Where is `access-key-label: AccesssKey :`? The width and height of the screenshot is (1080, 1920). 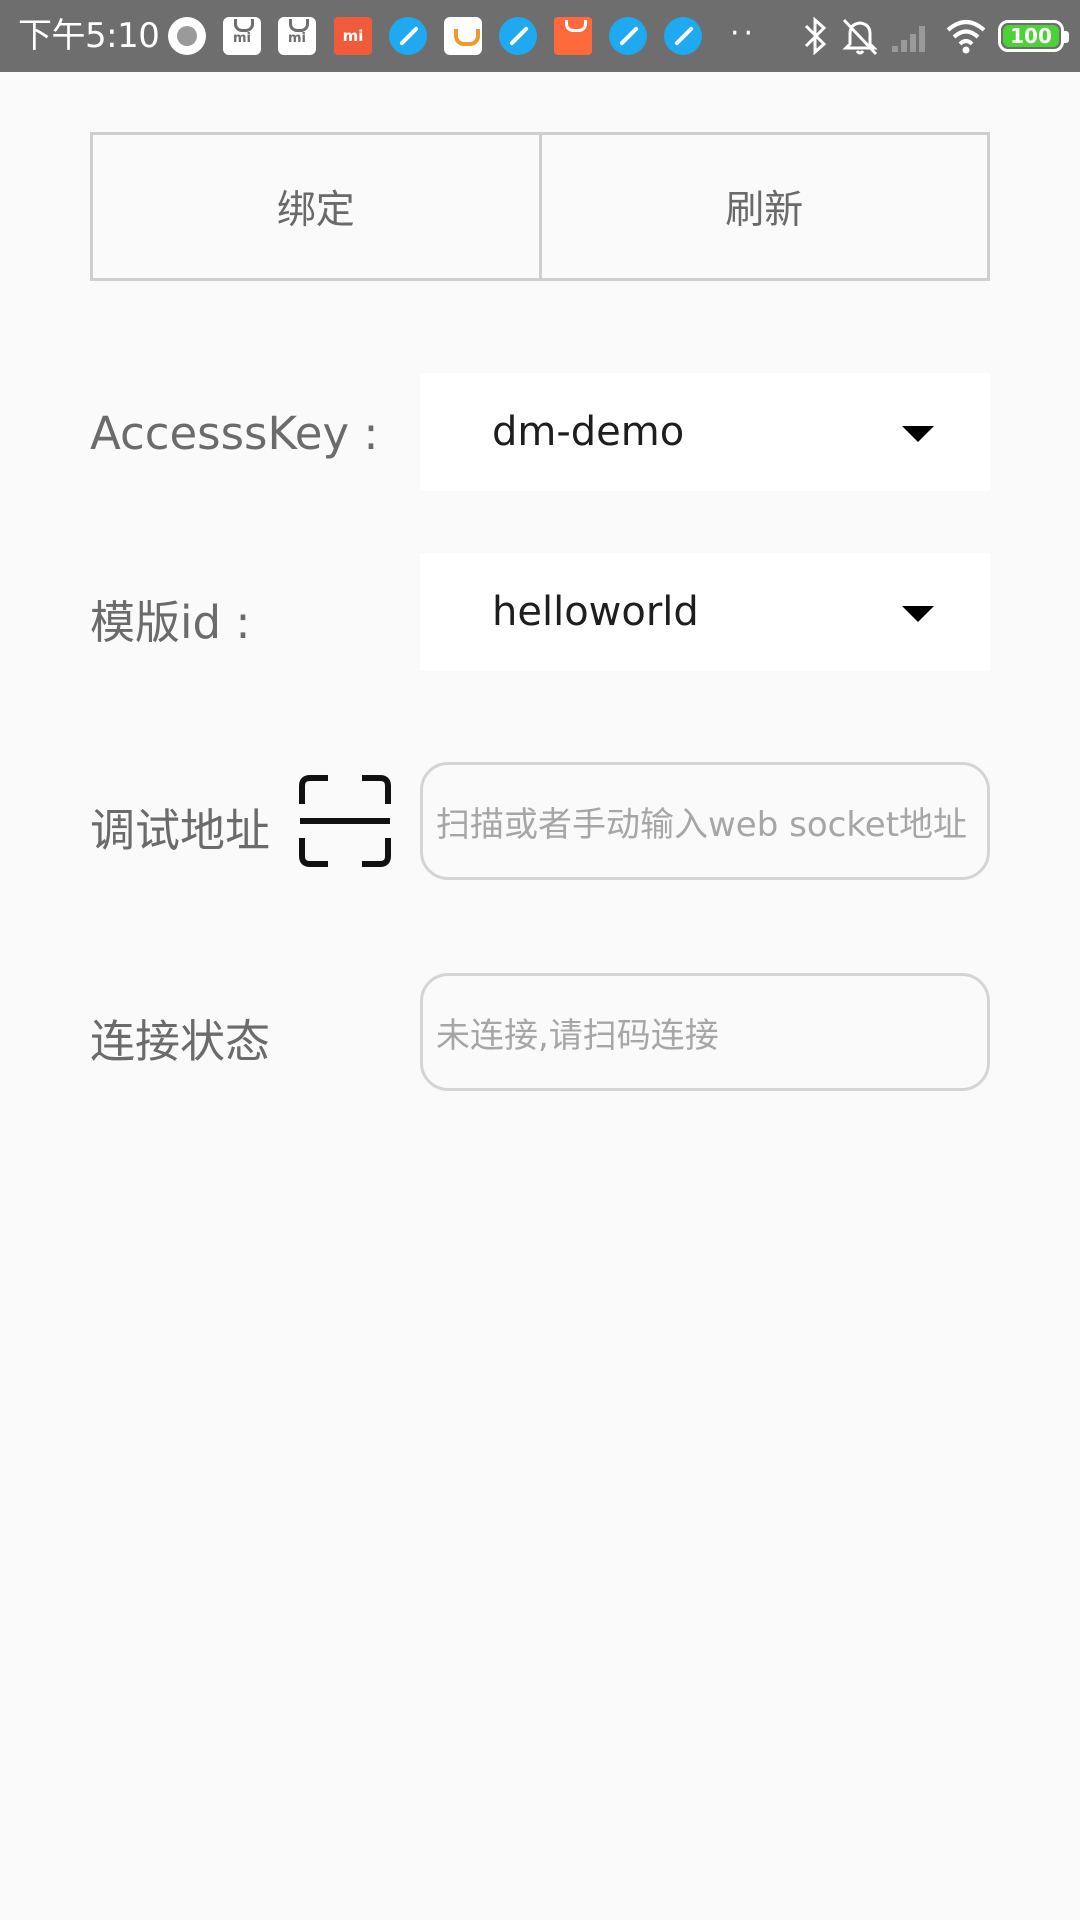 access-key-label: AccesssKey : is located at coordinates (234, 433).